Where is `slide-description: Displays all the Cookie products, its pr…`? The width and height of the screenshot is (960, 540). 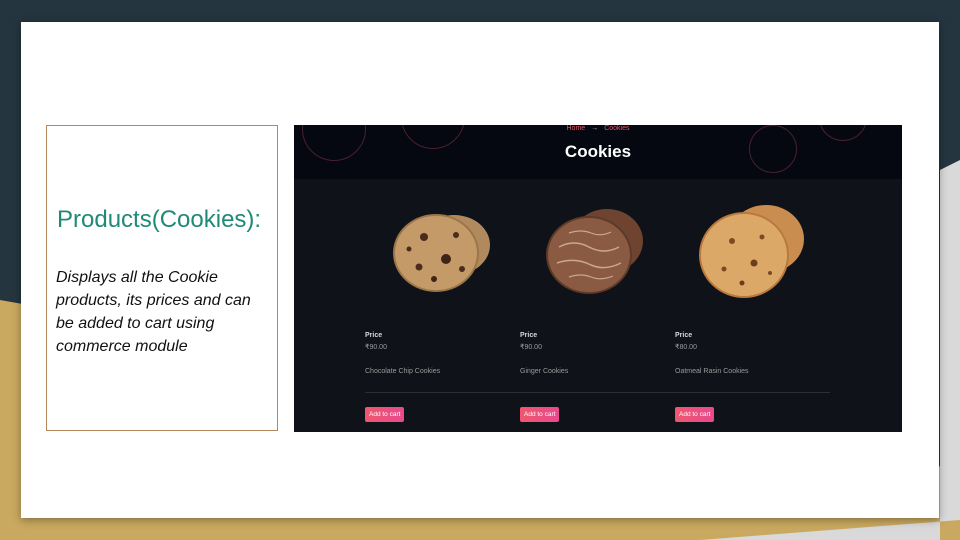 slide-description: Displays all the Cookie products, its pr… is located at coordinates (153, 312).